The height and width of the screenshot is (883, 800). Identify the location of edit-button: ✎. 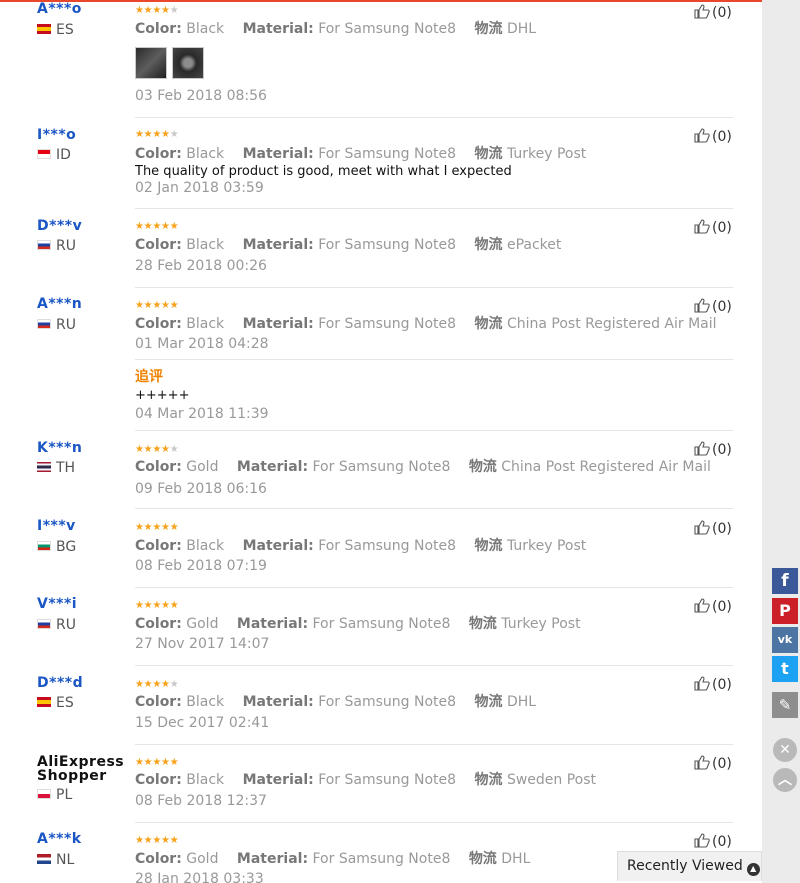
(785, 705).